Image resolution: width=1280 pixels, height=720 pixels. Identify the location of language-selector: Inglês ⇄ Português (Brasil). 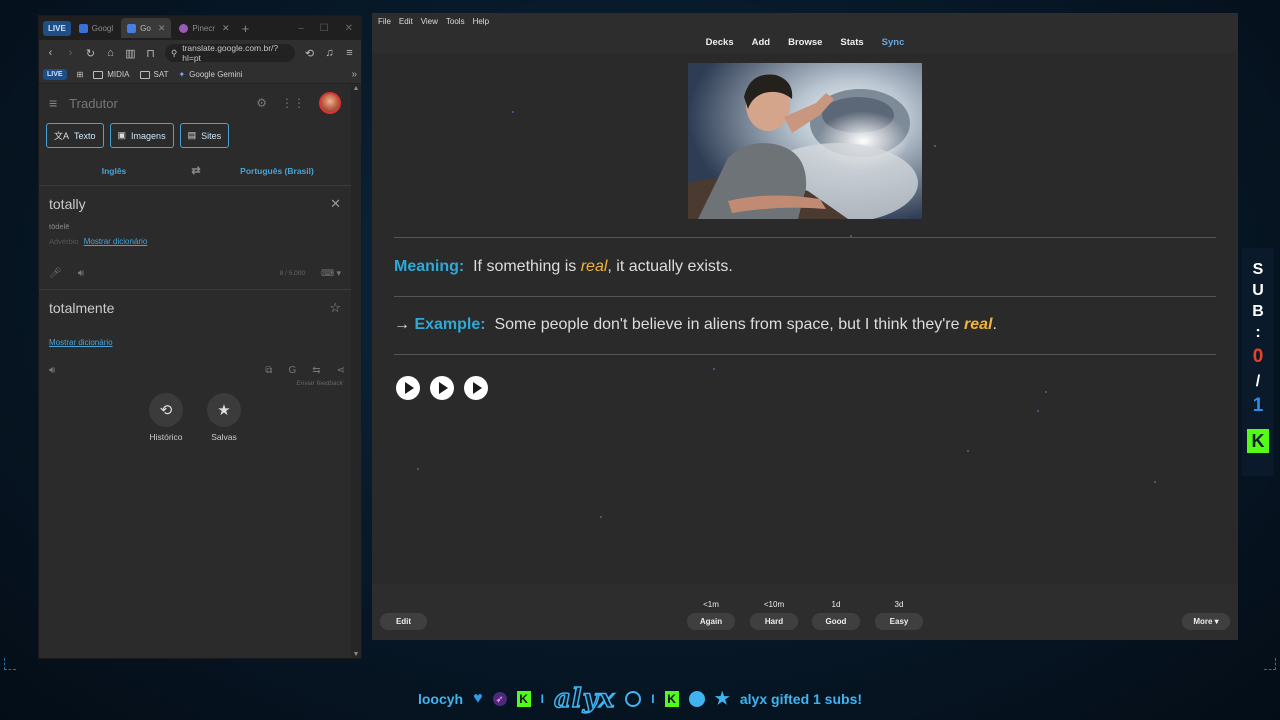
(195, 171).